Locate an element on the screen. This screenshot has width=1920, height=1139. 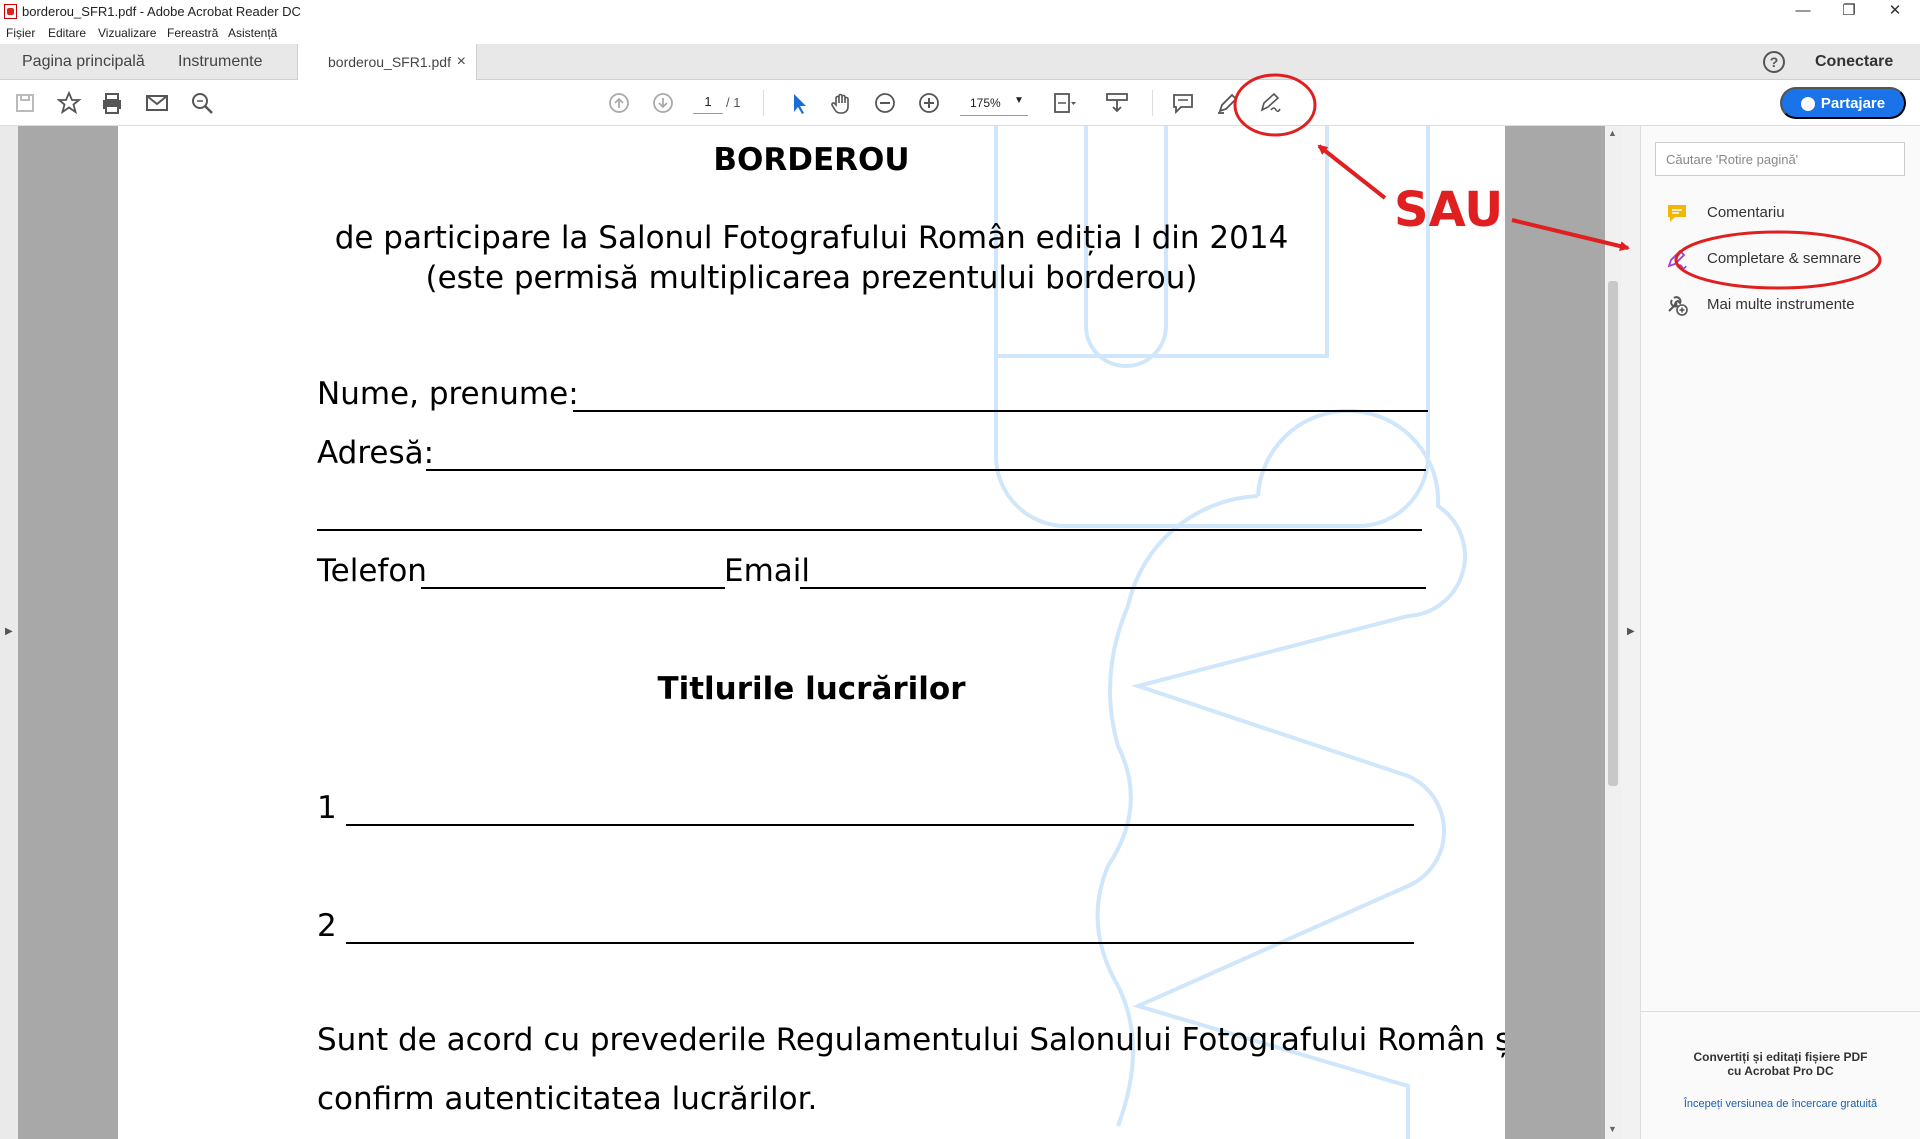
vertical-scrollbar: ▲ ▼ is located at coordinates (1613, 632).